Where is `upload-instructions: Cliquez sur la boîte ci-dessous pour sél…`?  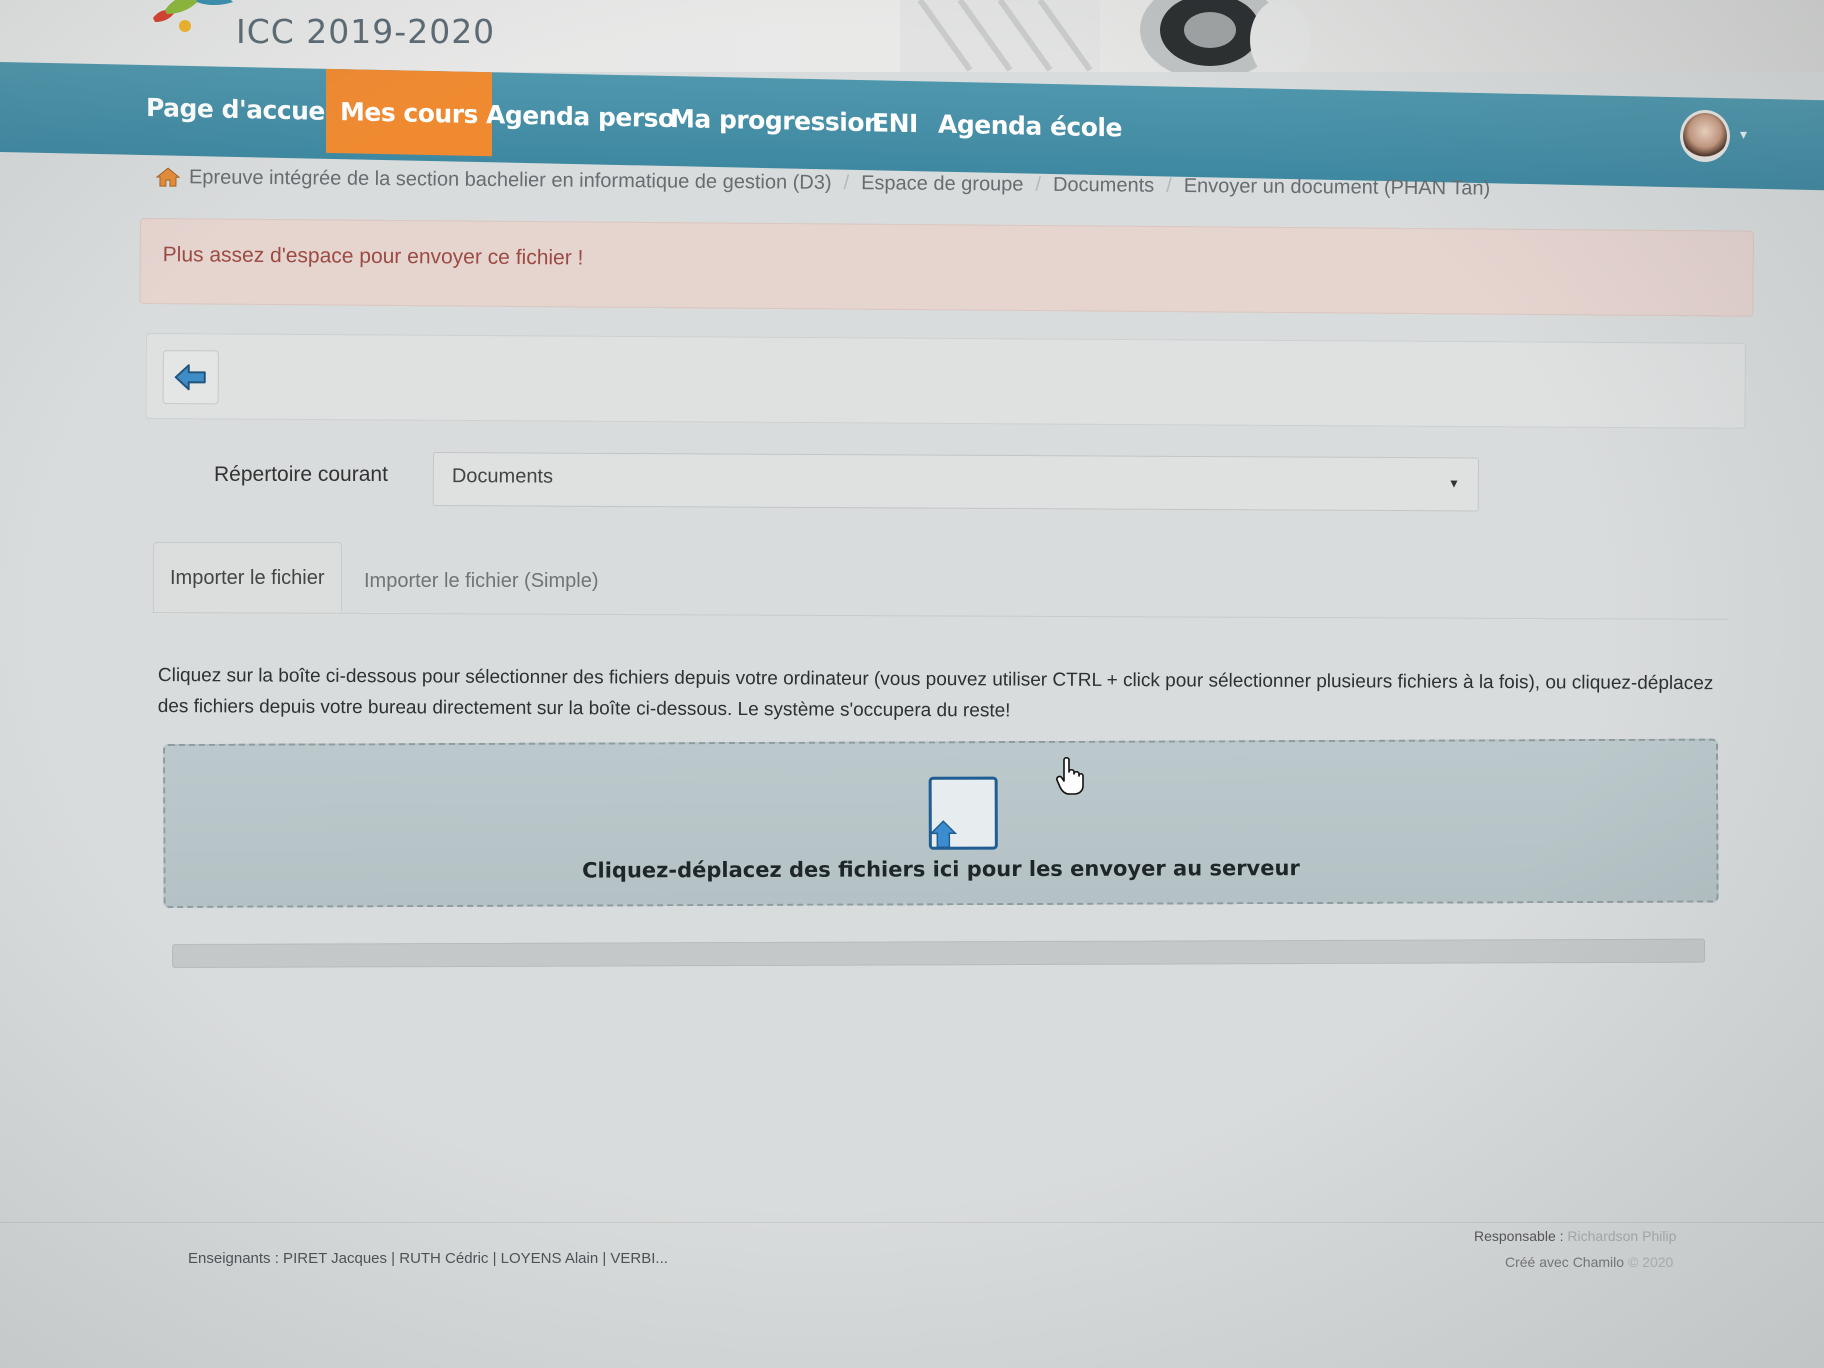 upload-instructions: Cliquez sur la boîte ci-dessous pour sél… is located at coordinates (935, 693).